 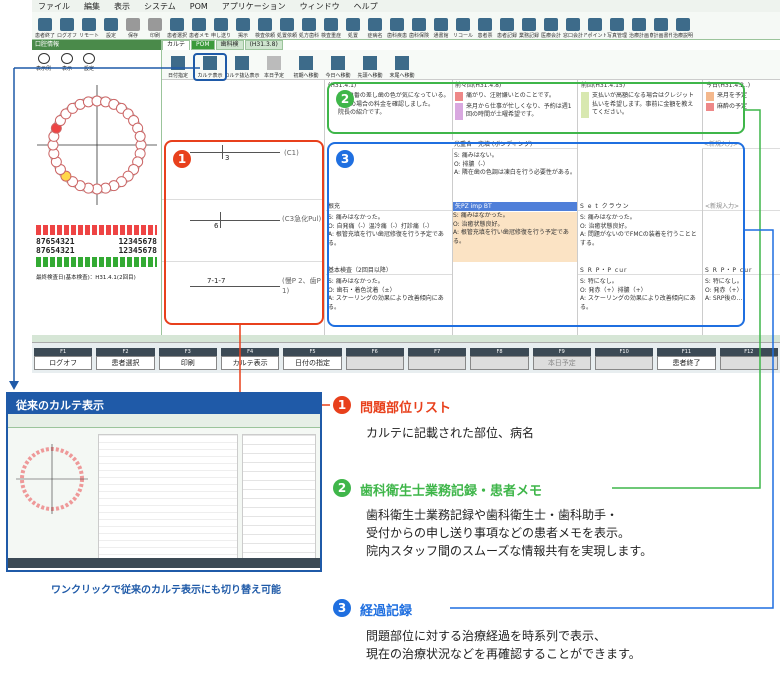 What do you see at coordinates (164, 404) in the screenshot?
I see `thumbnail-title: 従来のカルテ表示` at bounding box center [164, 404].